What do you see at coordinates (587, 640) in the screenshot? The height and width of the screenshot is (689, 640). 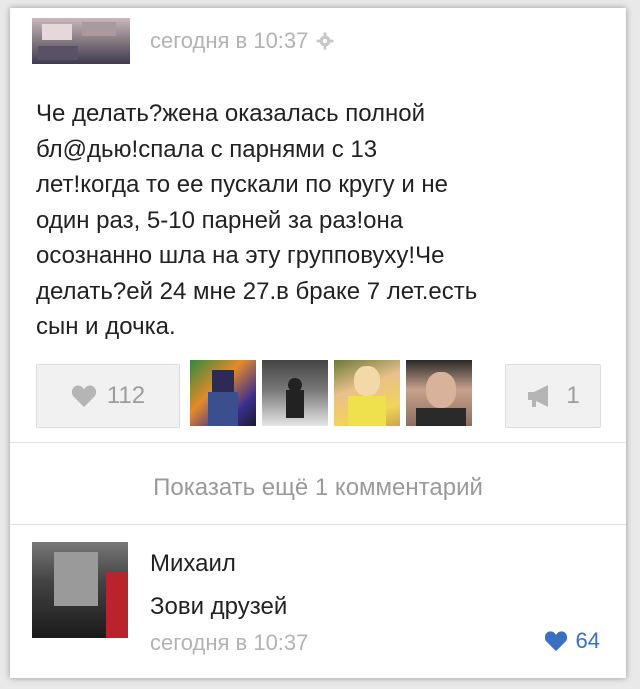 I see `comment-like-count: 64` at bounding box center [587, 640].